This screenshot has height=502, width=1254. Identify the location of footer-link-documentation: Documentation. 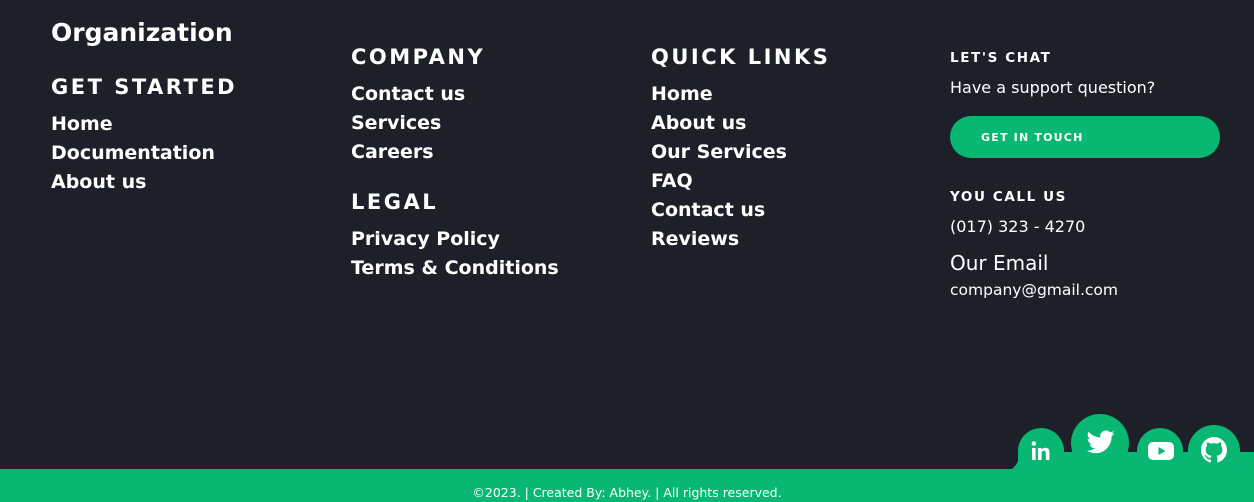
(133, 153).